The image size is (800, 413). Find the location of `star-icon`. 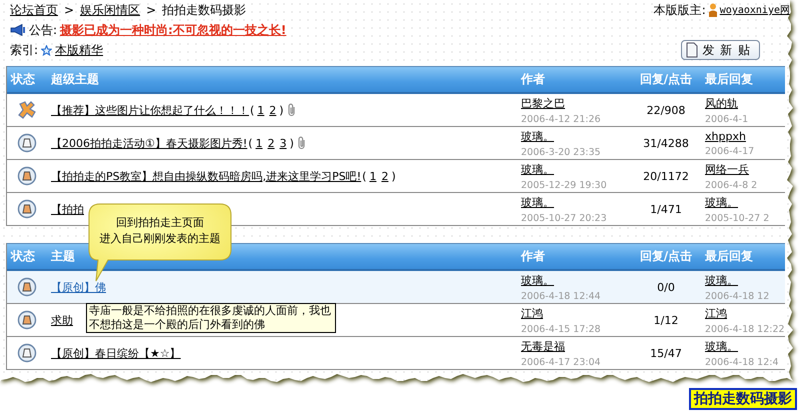

star-icon is located at coordinates (46, 50).